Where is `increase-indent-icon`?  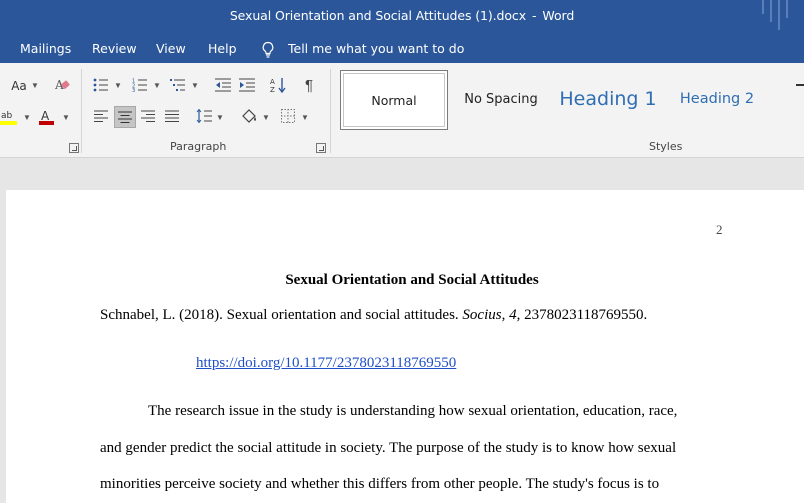
increase-indent-icon is located at coordinates (247, 85).